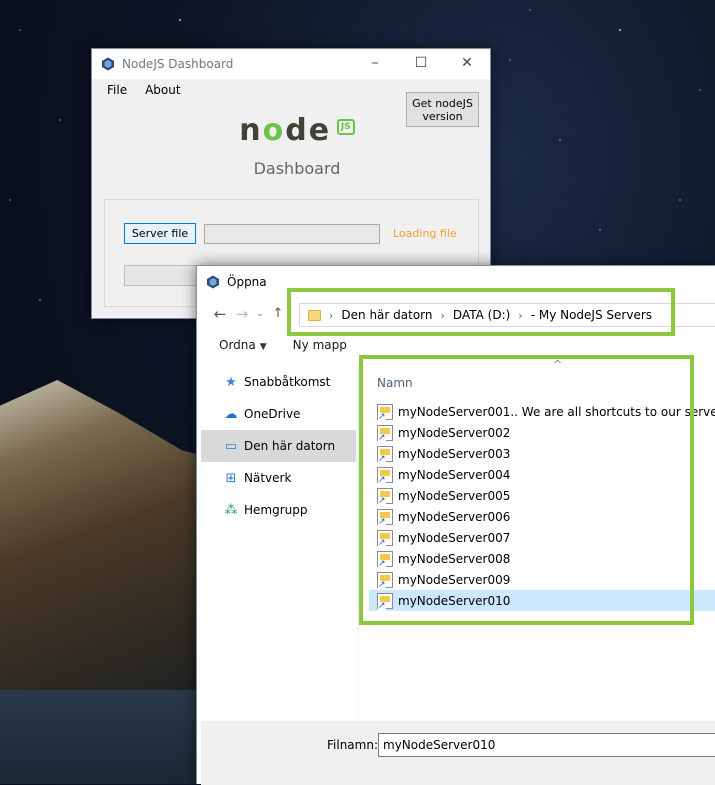 The height and width of the screenshot is (785, 715). I want to click on star-icon: ★, so click(231, 382).